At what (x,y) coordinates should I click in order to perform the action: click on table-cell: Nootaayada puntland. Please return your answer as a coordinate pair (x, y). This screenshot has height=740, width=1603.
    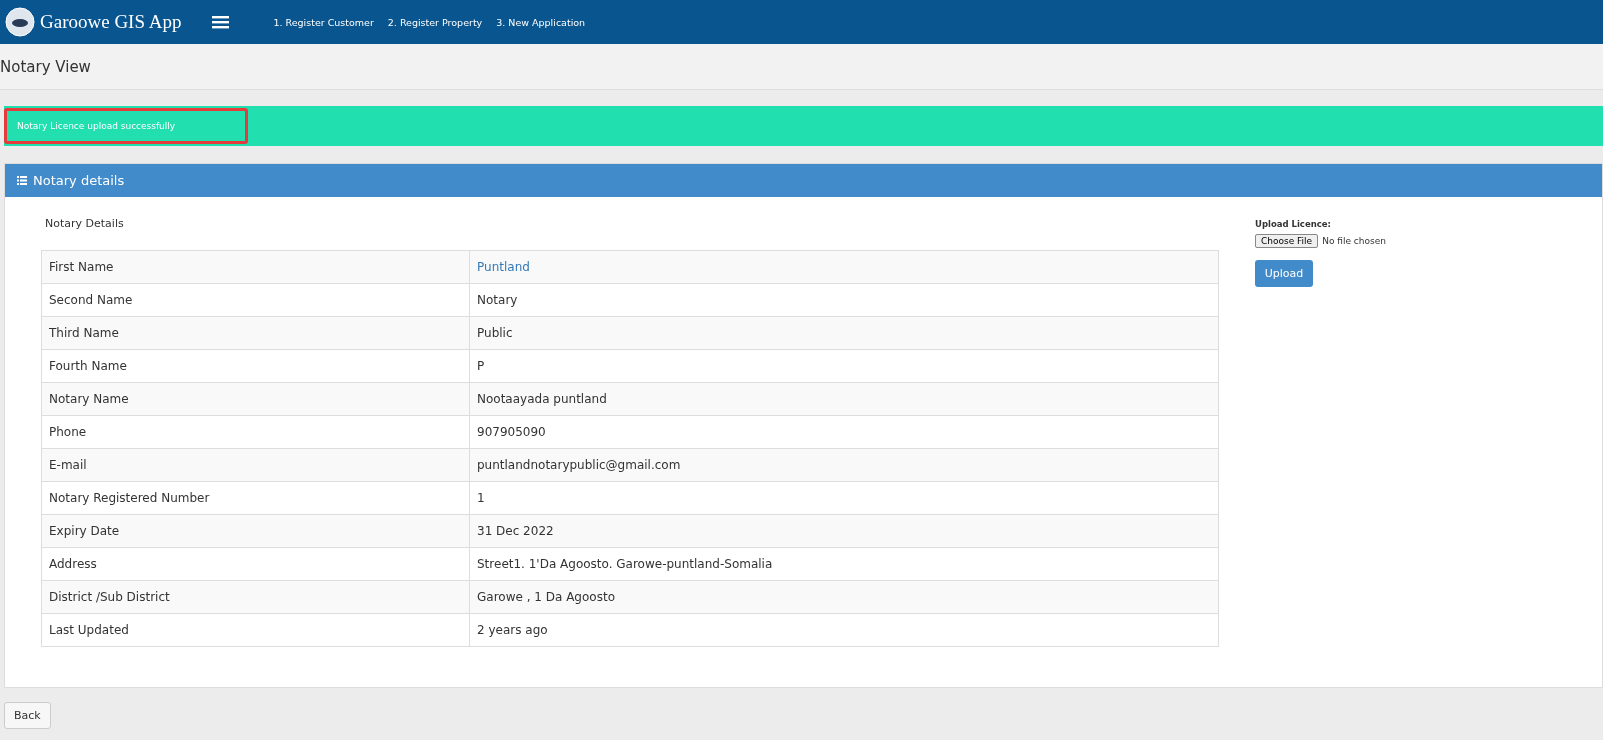
    Looking at the image, I should click on (844, 399).